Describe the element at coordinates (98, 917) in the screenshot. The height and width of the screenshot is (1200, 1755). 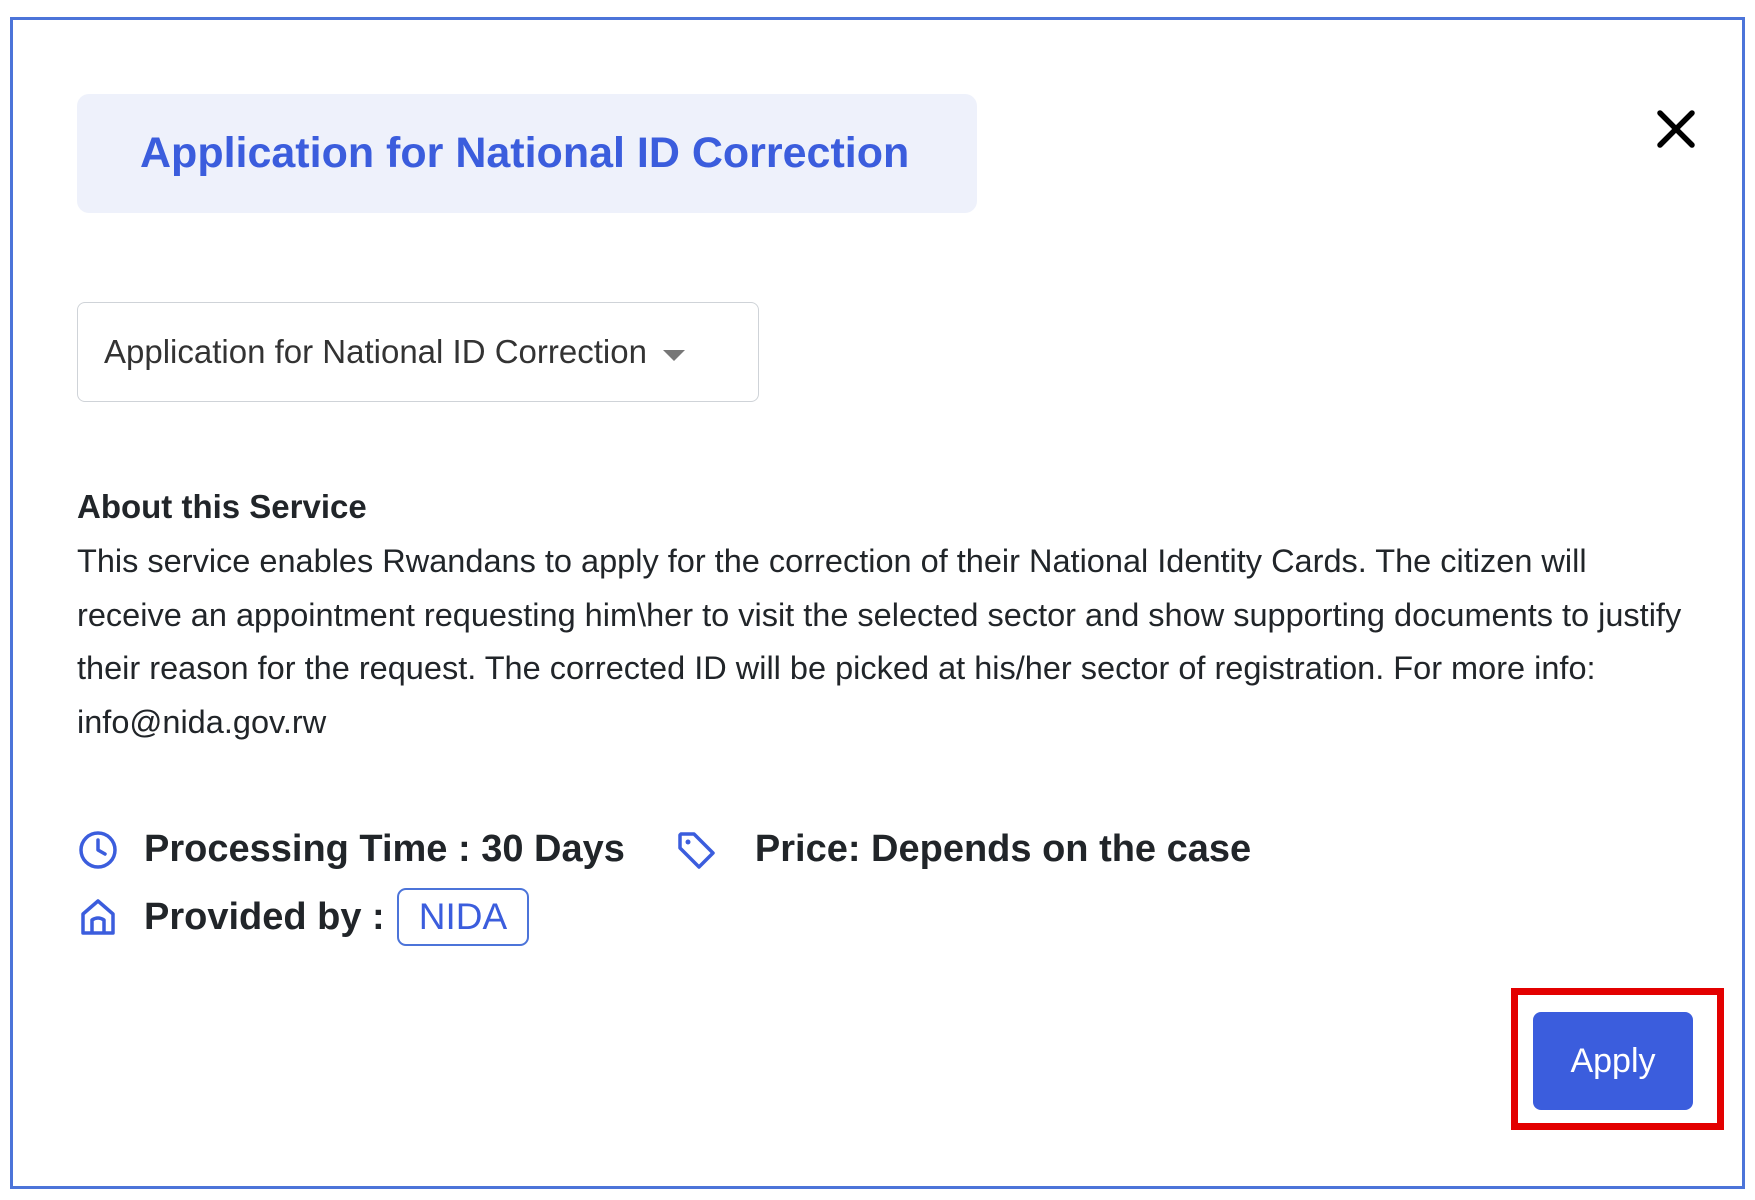
I see `home-icon` at that location.